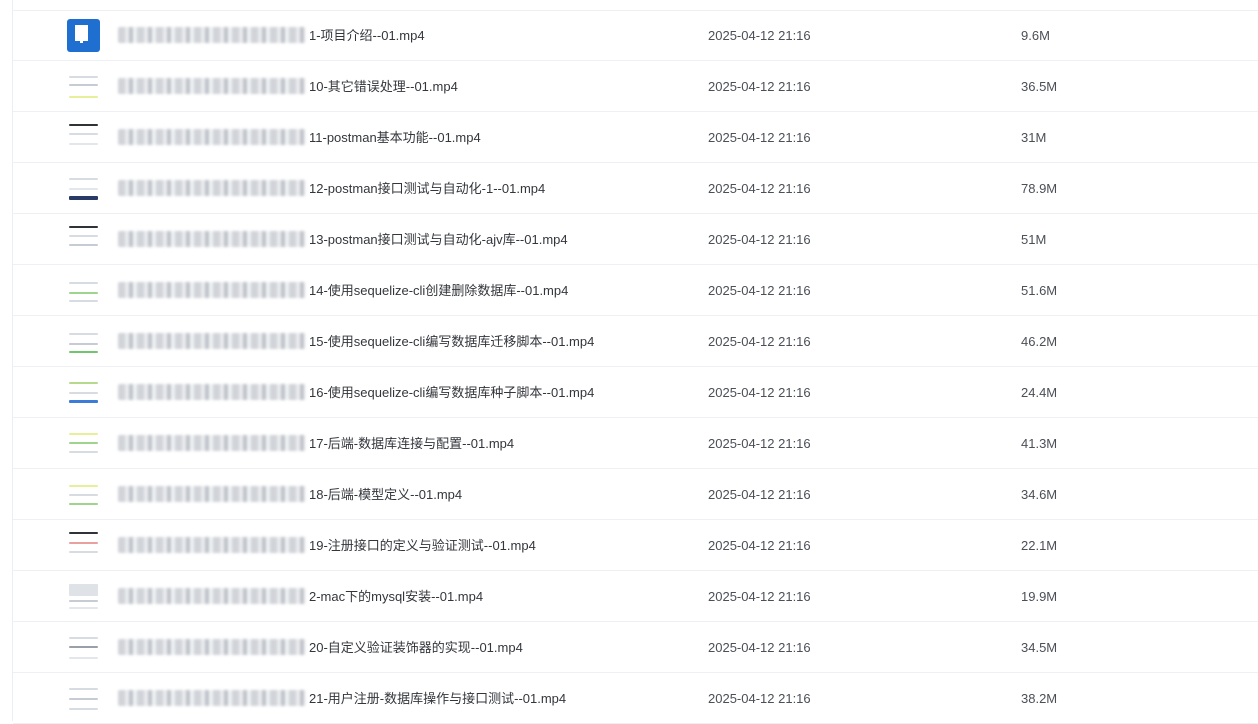 The width and height of the screenshot is (1258, 724). What do you see at coordinates (635, 86) in the screenshot?
I see `file-row: 10-其它错误处理--01.mp4 2025-04-12 21:16 36.5M` at bounding box center [635, 86].